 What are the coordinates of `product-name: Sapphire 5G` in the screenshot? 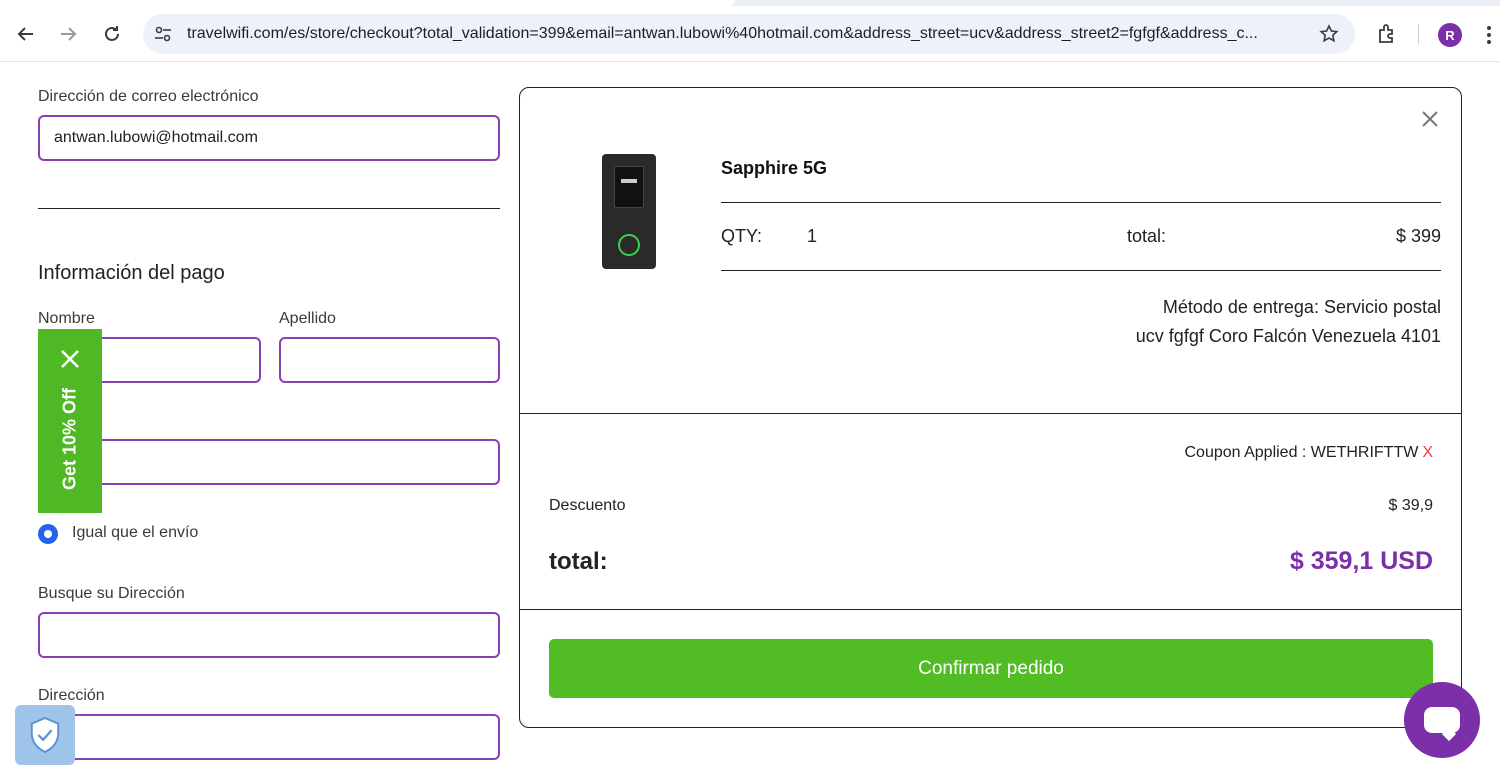 It's located at (774, 168).